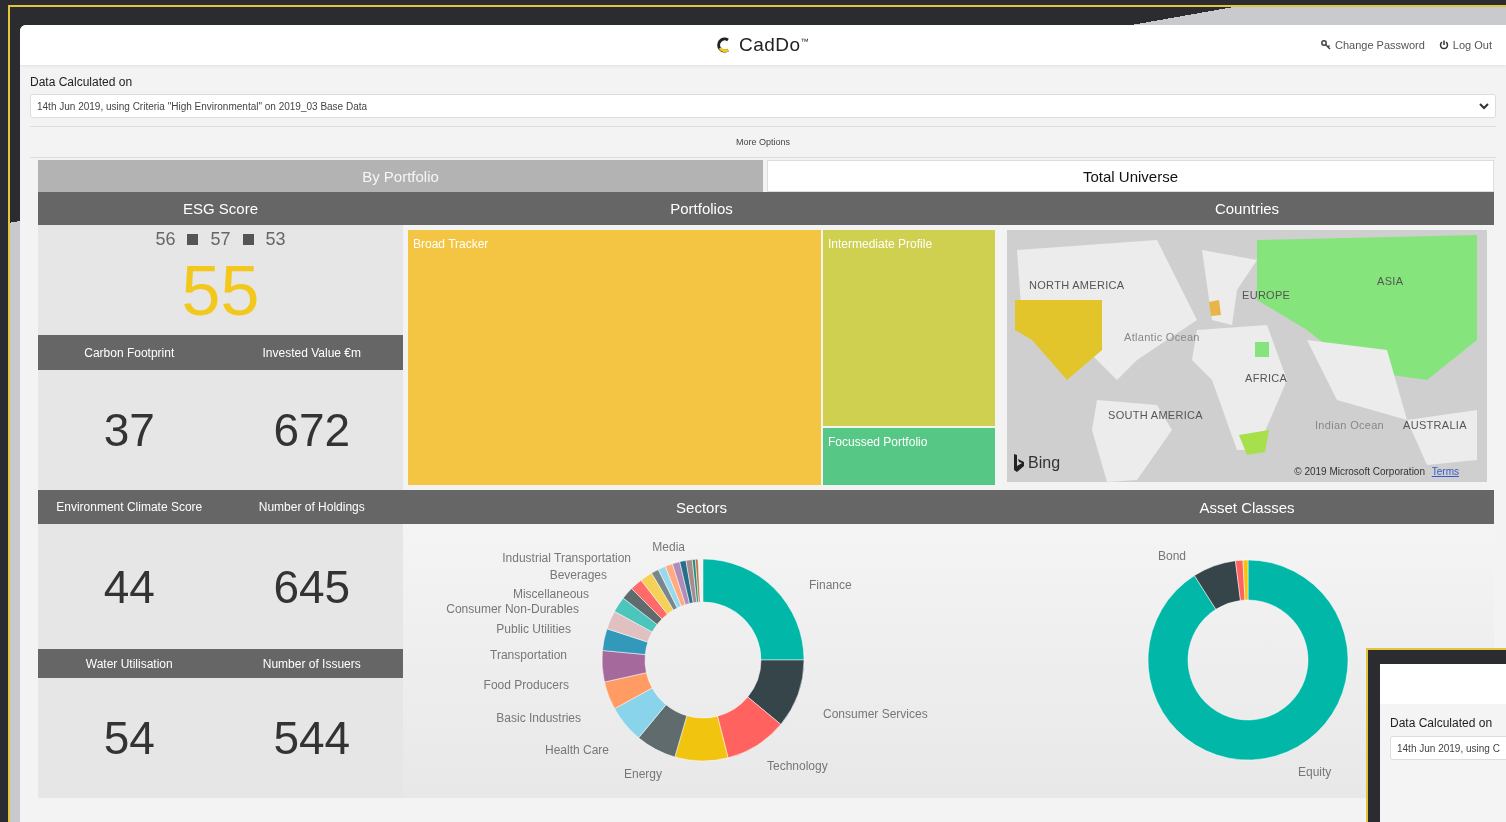 The image size is (1506, 822). What do you see at coordinates (165, 239) in the screenshot?
I see `score-value: 56` at bounding box center [165, 239].